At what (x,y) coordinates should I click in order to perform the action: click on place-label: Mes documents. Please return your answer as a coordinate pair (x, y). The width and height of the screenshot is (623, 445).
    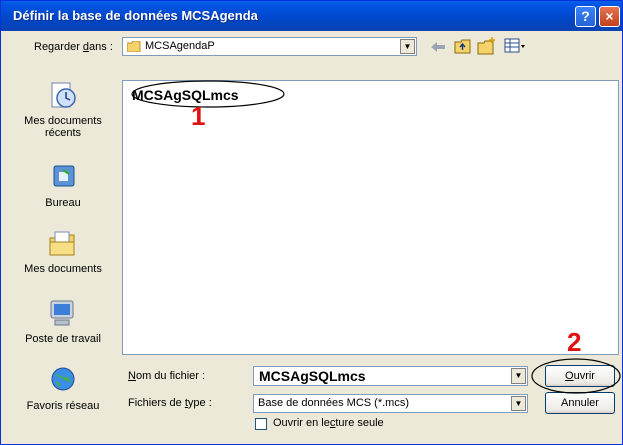
    Looking at the image, I should click on (63, 269).